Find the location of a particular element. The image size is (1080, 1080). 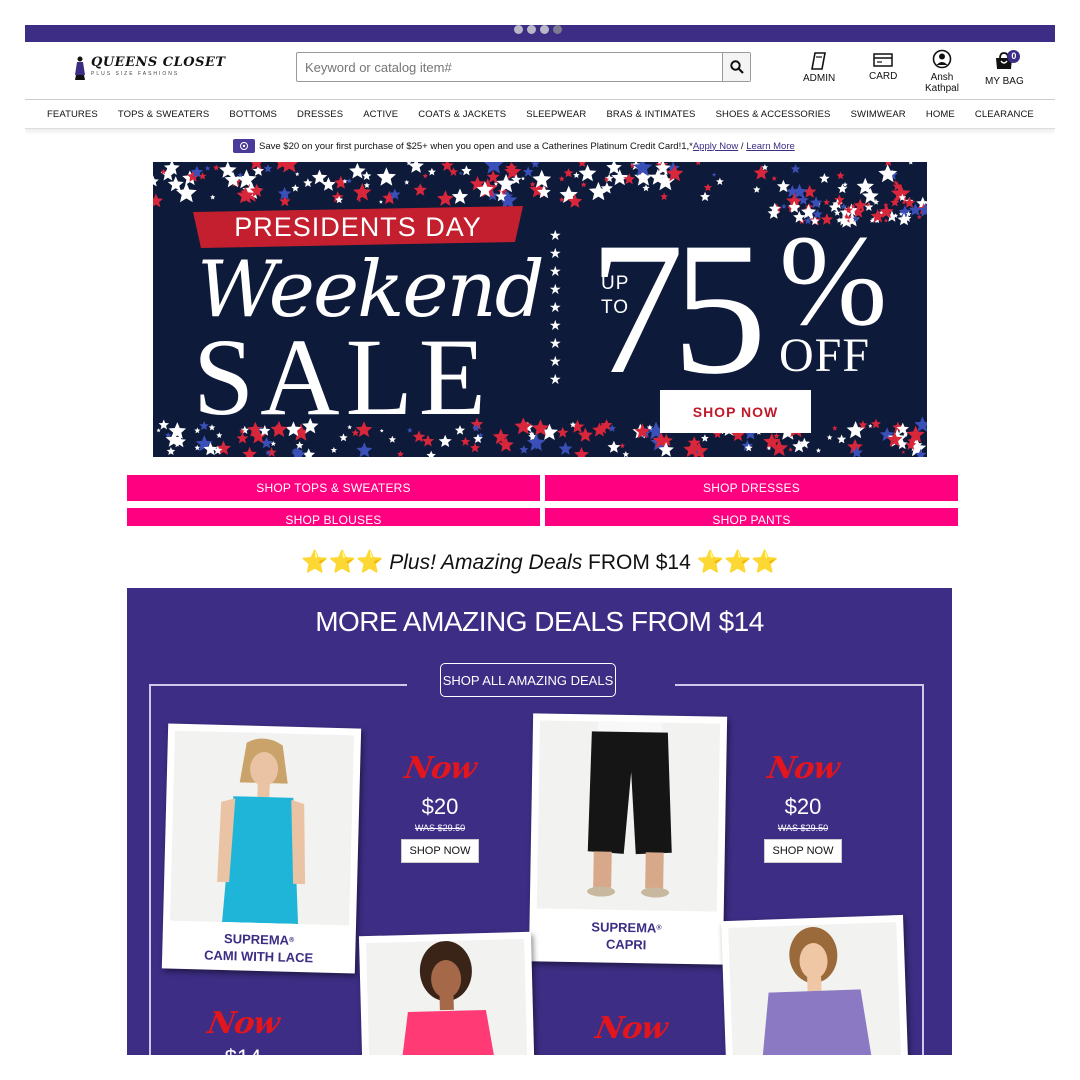

product-brand: SUPREMA is located at coordinates (256, 939).